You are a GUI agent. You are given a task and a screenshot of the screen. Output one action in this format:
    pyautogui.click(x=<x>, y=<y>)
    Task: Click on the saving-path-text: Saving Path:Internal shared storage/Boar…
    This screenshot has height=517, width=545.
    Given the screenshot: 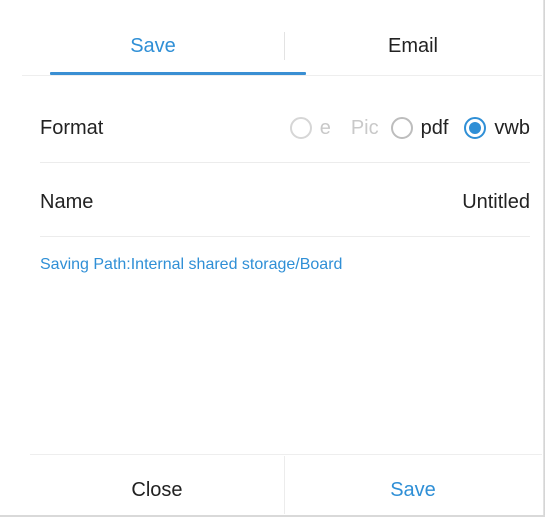 What is the action you would take?
    pyautogui.click(x=191, y=264)
    